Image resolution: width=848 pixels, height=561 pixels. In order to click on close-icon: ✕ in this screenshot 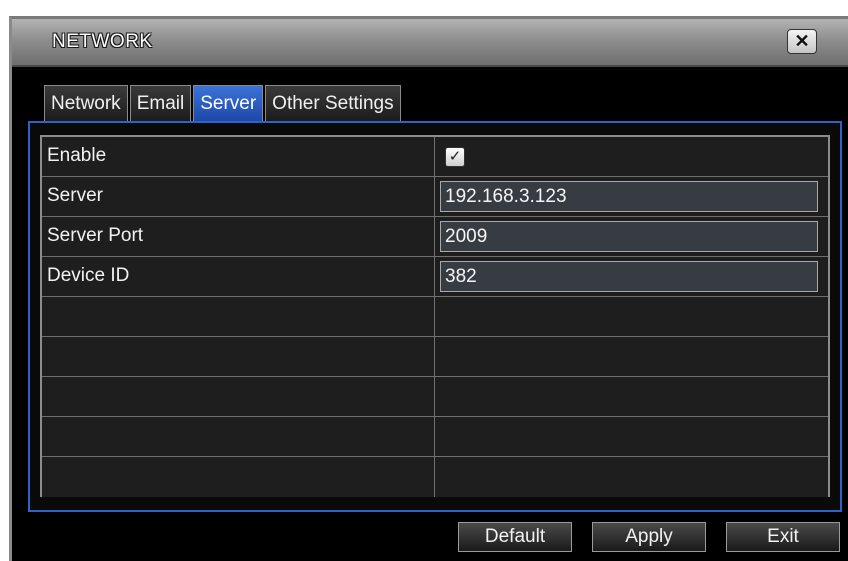, I will do `click(802, 41)`.